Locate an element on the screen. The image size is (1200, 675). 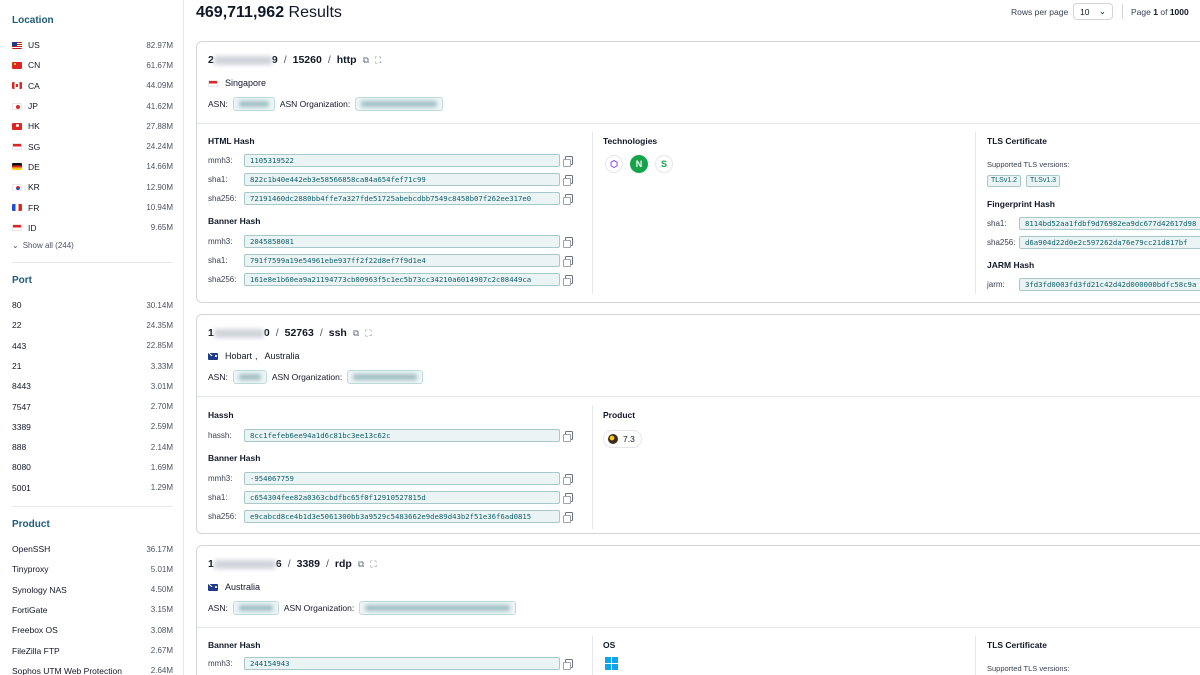
location-city: Hobart is located at coordinates (238, 356).